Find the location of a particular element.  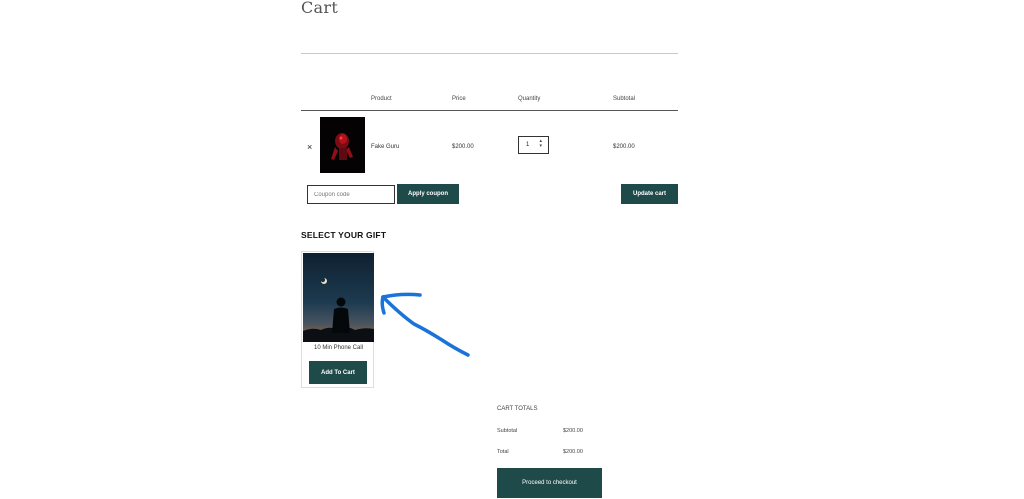

coupon-input is located at coordinates (351, 194).